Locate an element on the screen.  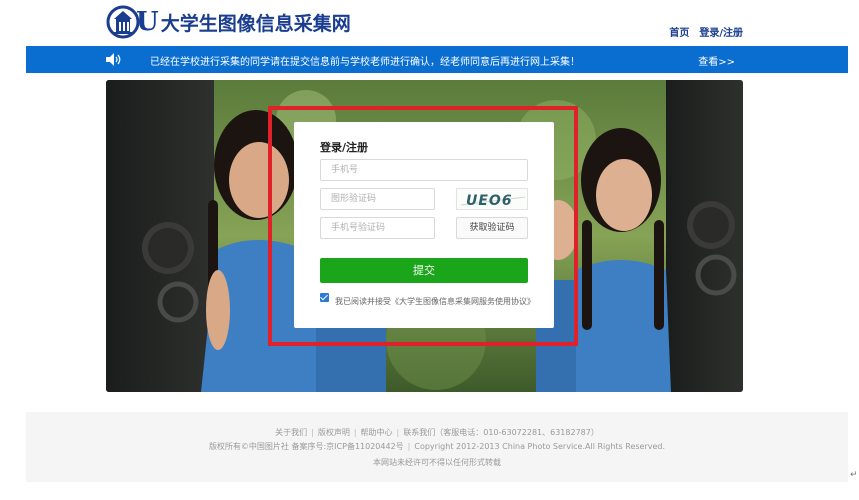
footer-link-help: 帮助中心 is located at coordinates (377, 432).